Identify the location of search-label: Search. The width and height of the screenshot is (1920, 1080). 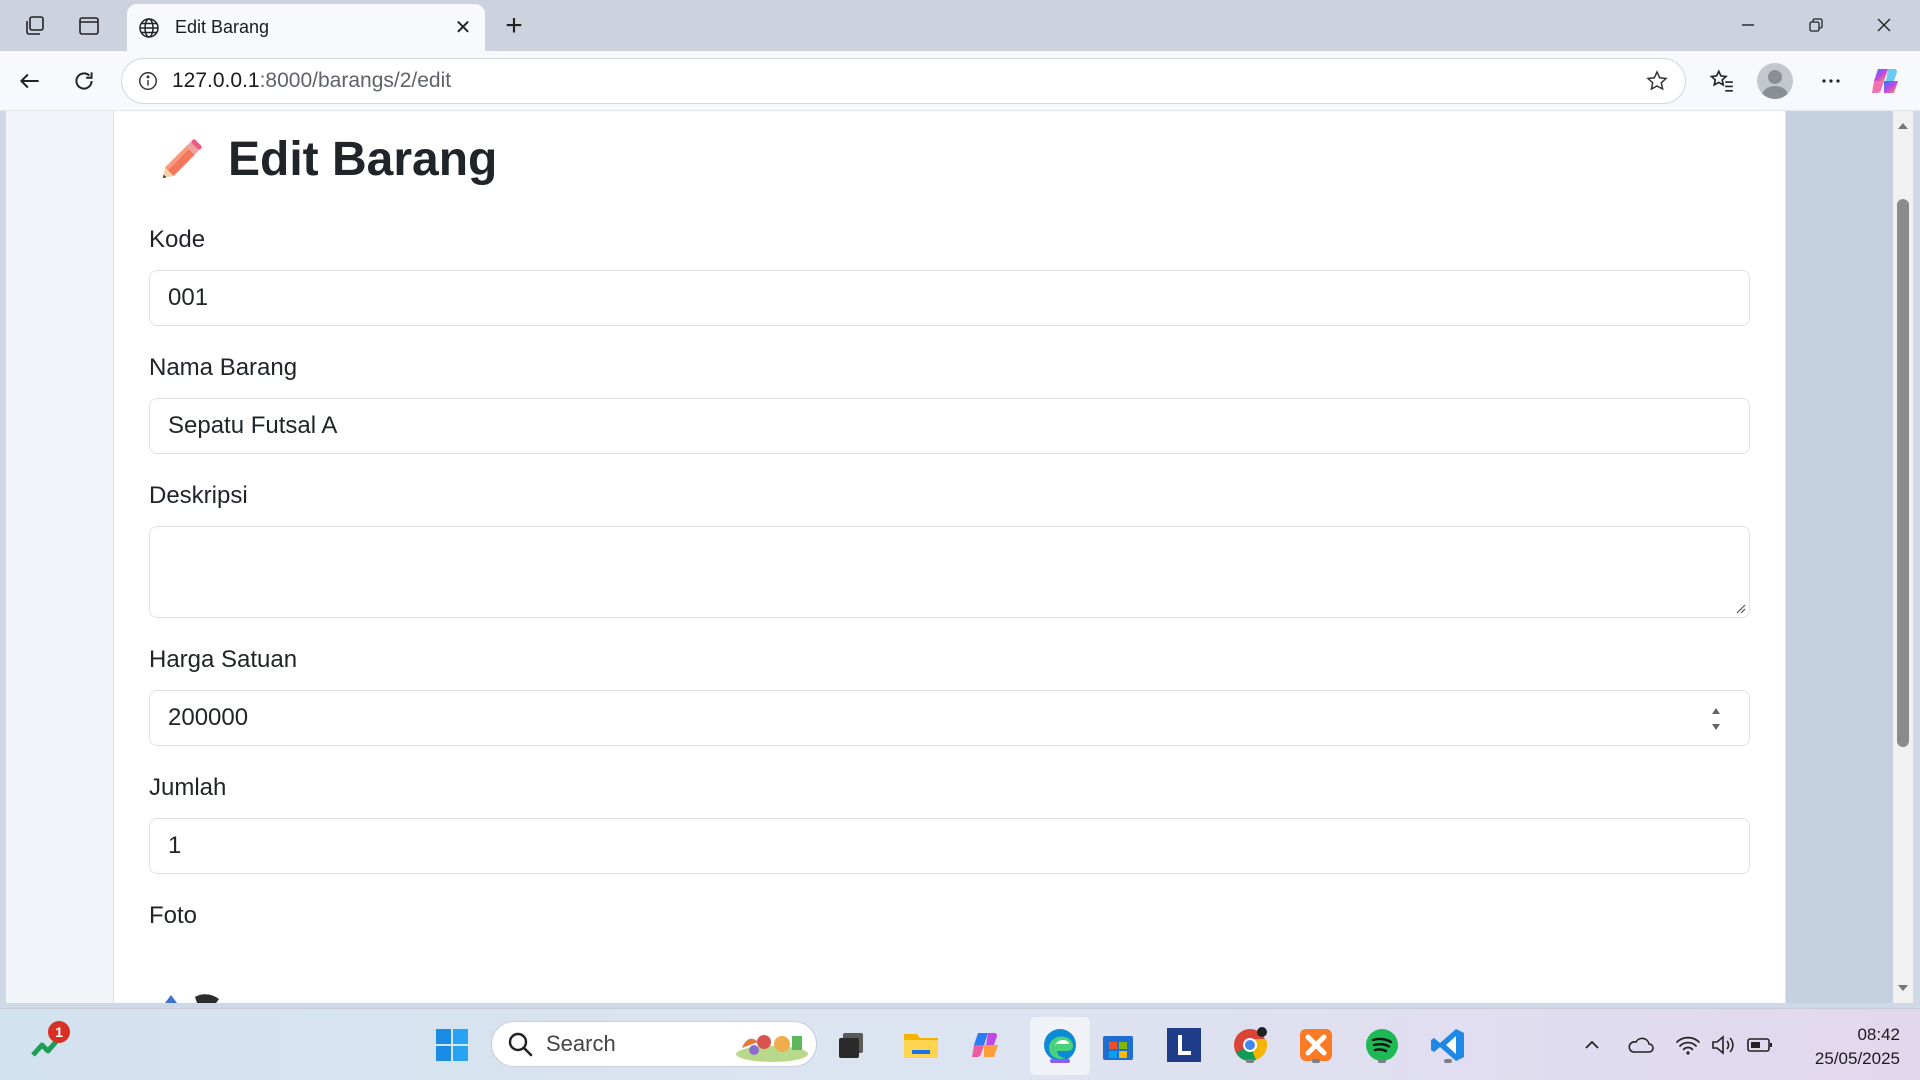
(581, 1043).